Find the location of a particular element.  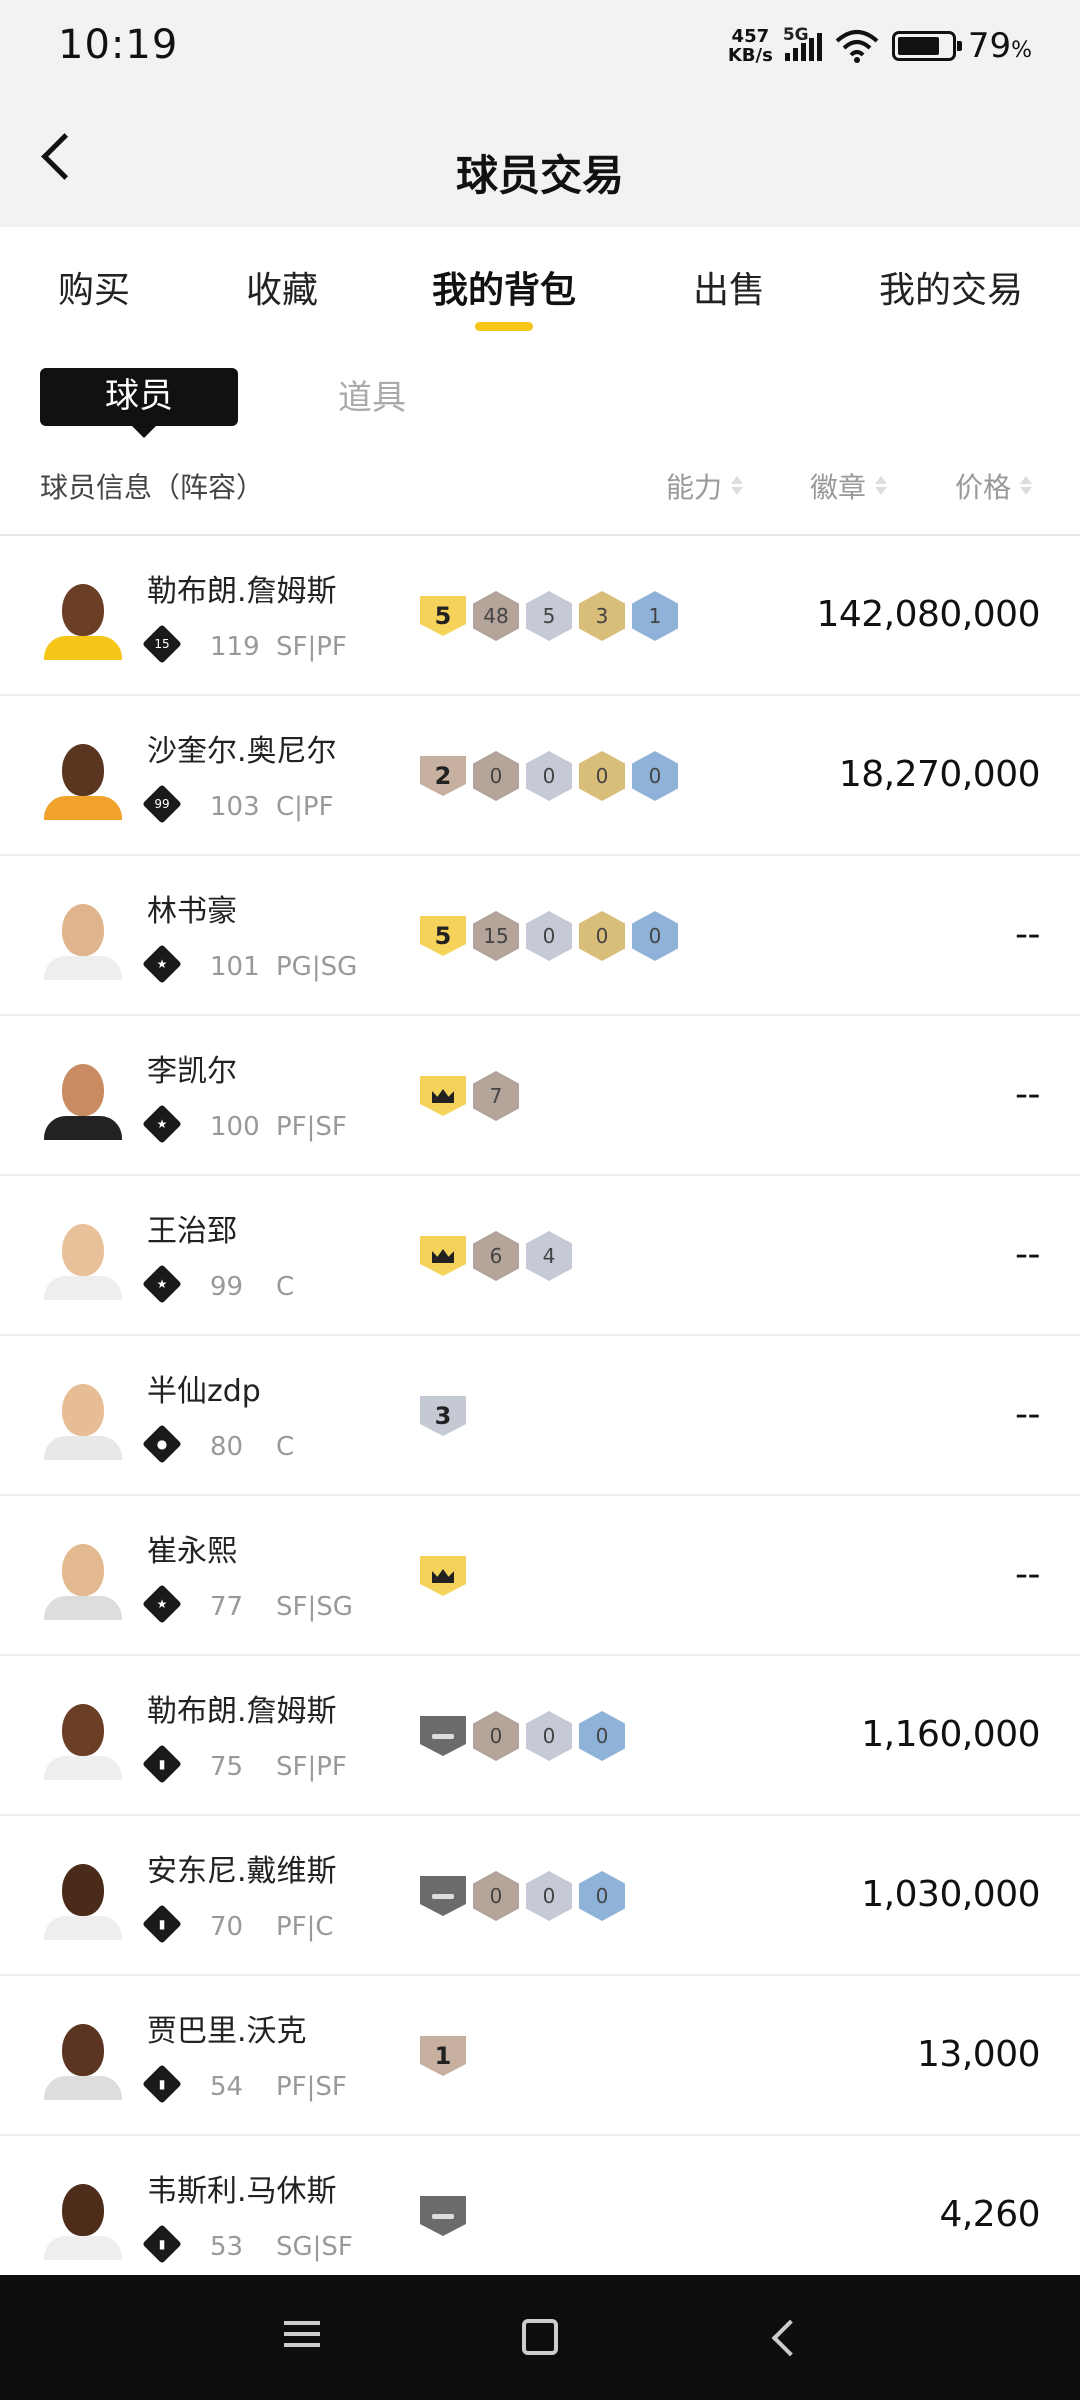

badge-group: 20000 is located at coordinates (549, 776).